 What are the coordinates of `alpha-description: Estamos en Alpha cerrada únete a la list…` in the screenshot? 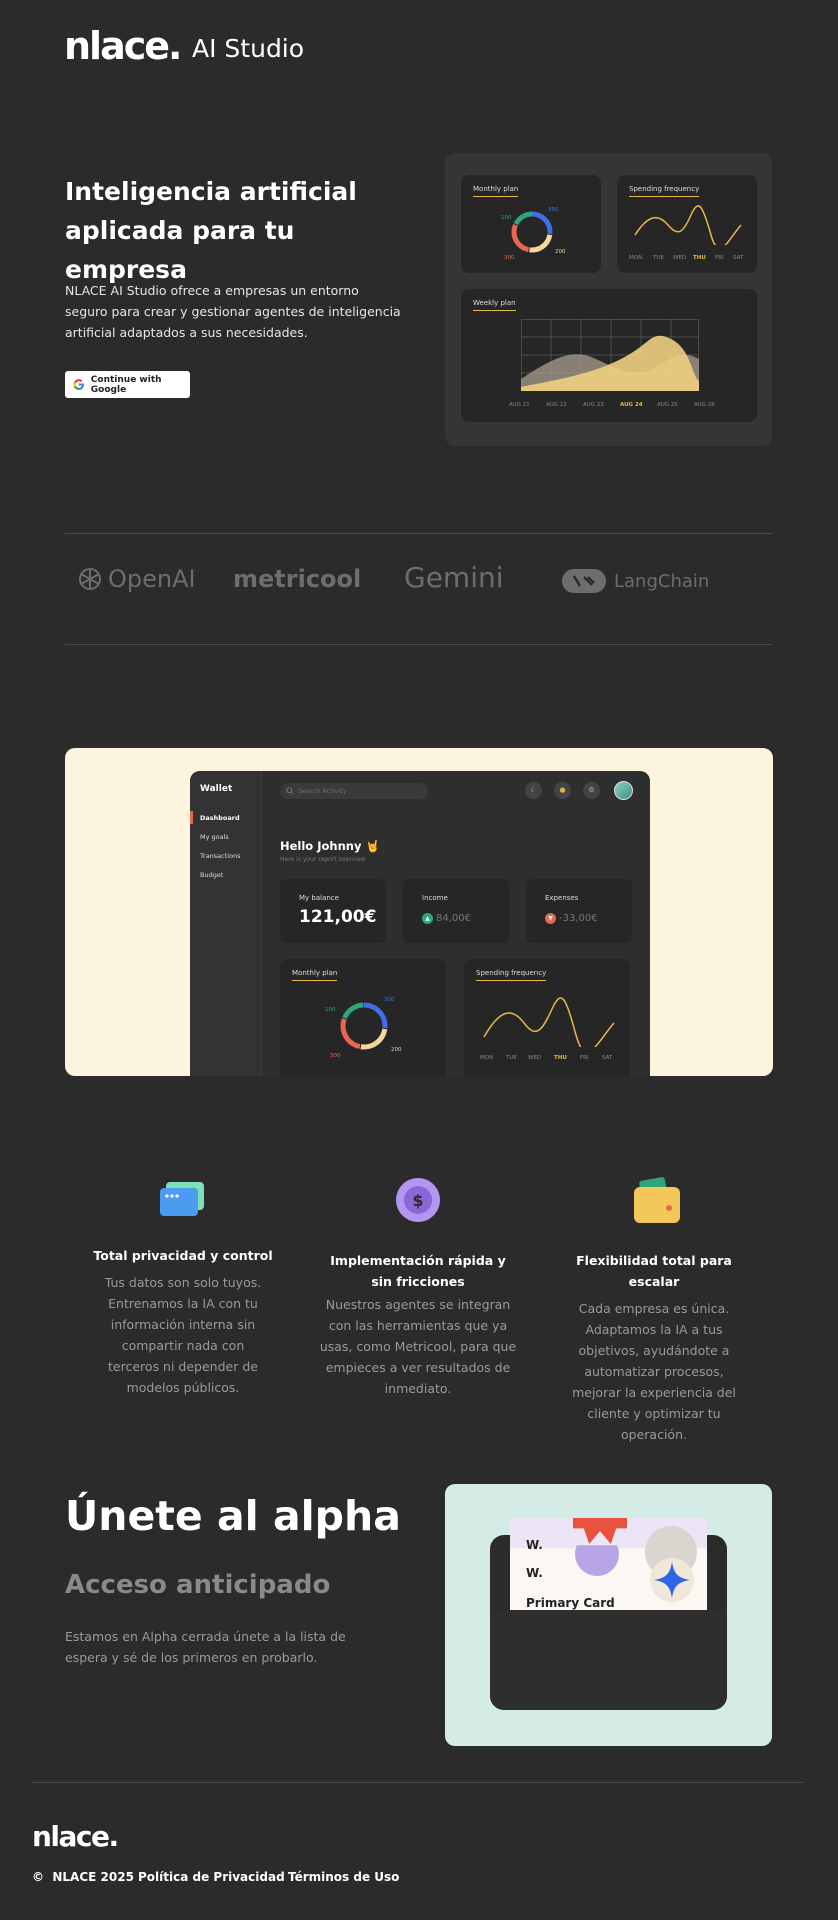 It's located at (205, 1647).